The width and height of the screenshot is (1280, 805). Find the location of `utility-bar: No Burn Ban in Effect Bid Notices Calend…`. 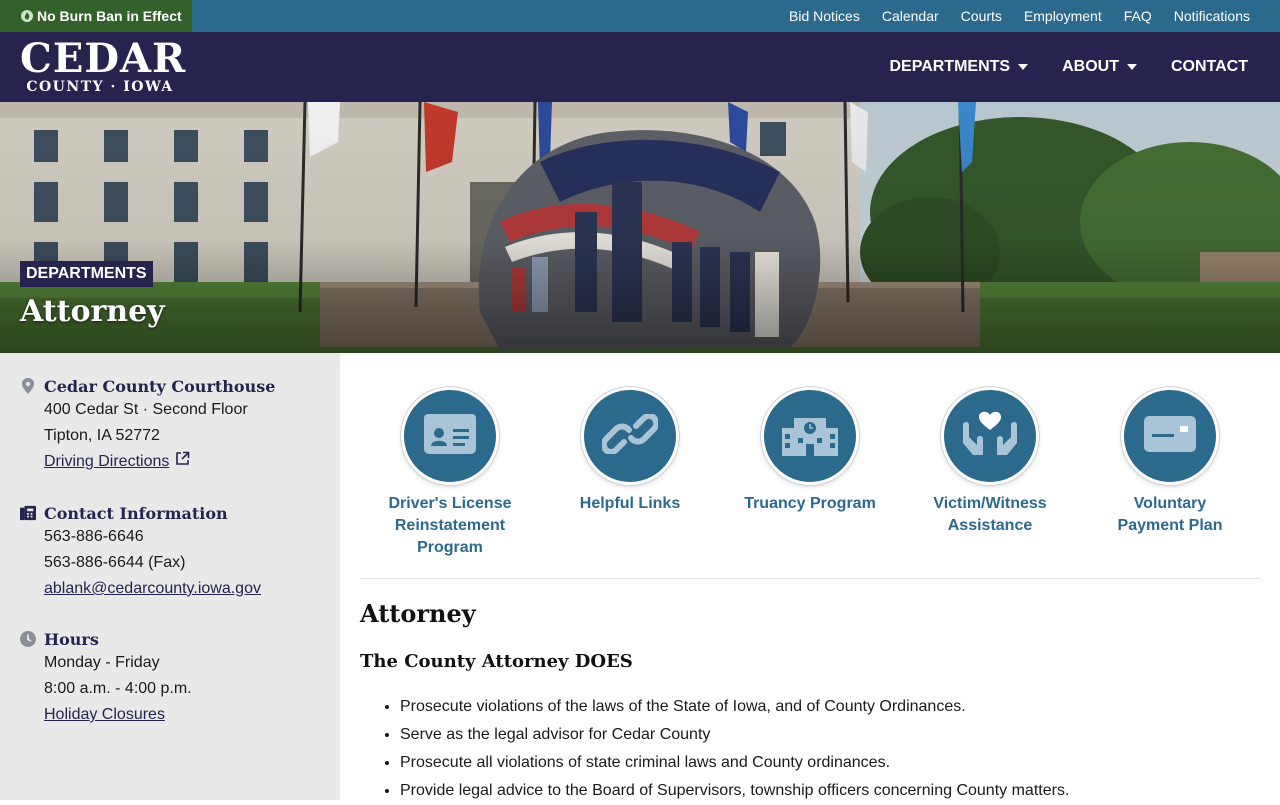

utility-bar: No Burn Ban in Effect Bid Notices Calend… is located at coordinates (640, 16).